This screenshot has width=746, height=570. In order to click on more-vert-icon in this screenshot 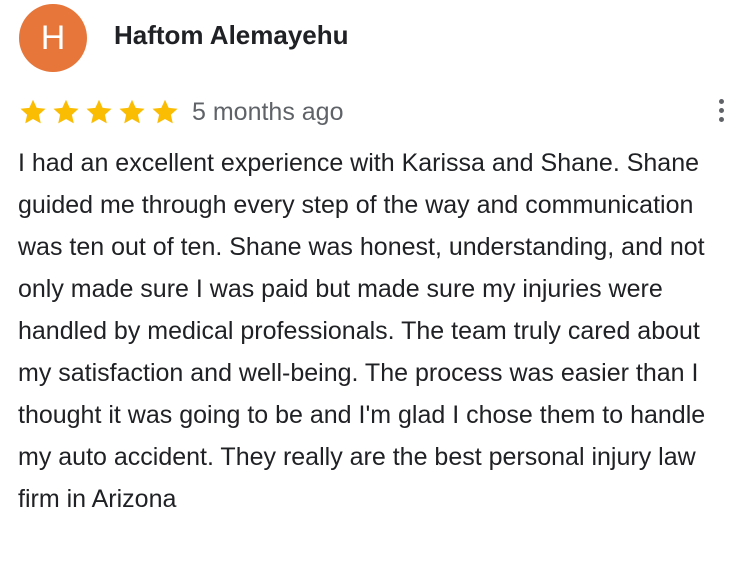, I will do `click(721, 101)`.